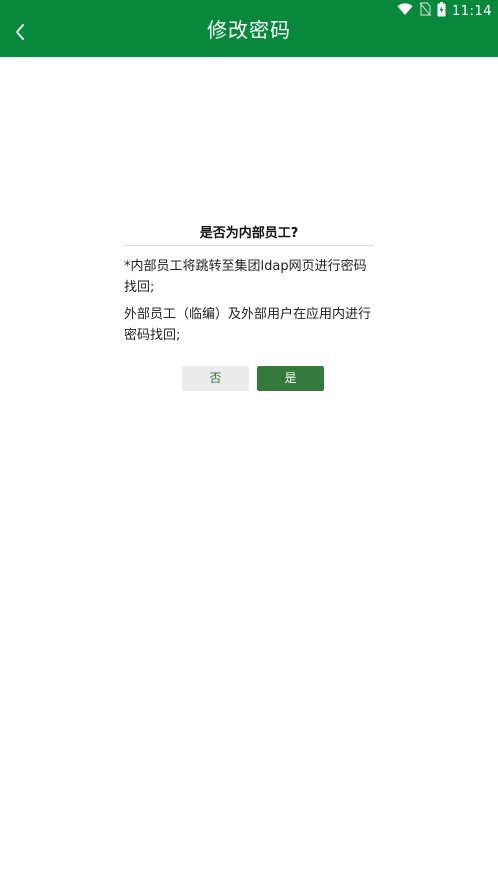 The width and height of the screenshot is (498, 887). Describe the element at coordinates (245, 277) in the screenshot. I see `dialog-message-internal: *内部员工将跳转至集团ldap网页进行密码找回;` at that location.